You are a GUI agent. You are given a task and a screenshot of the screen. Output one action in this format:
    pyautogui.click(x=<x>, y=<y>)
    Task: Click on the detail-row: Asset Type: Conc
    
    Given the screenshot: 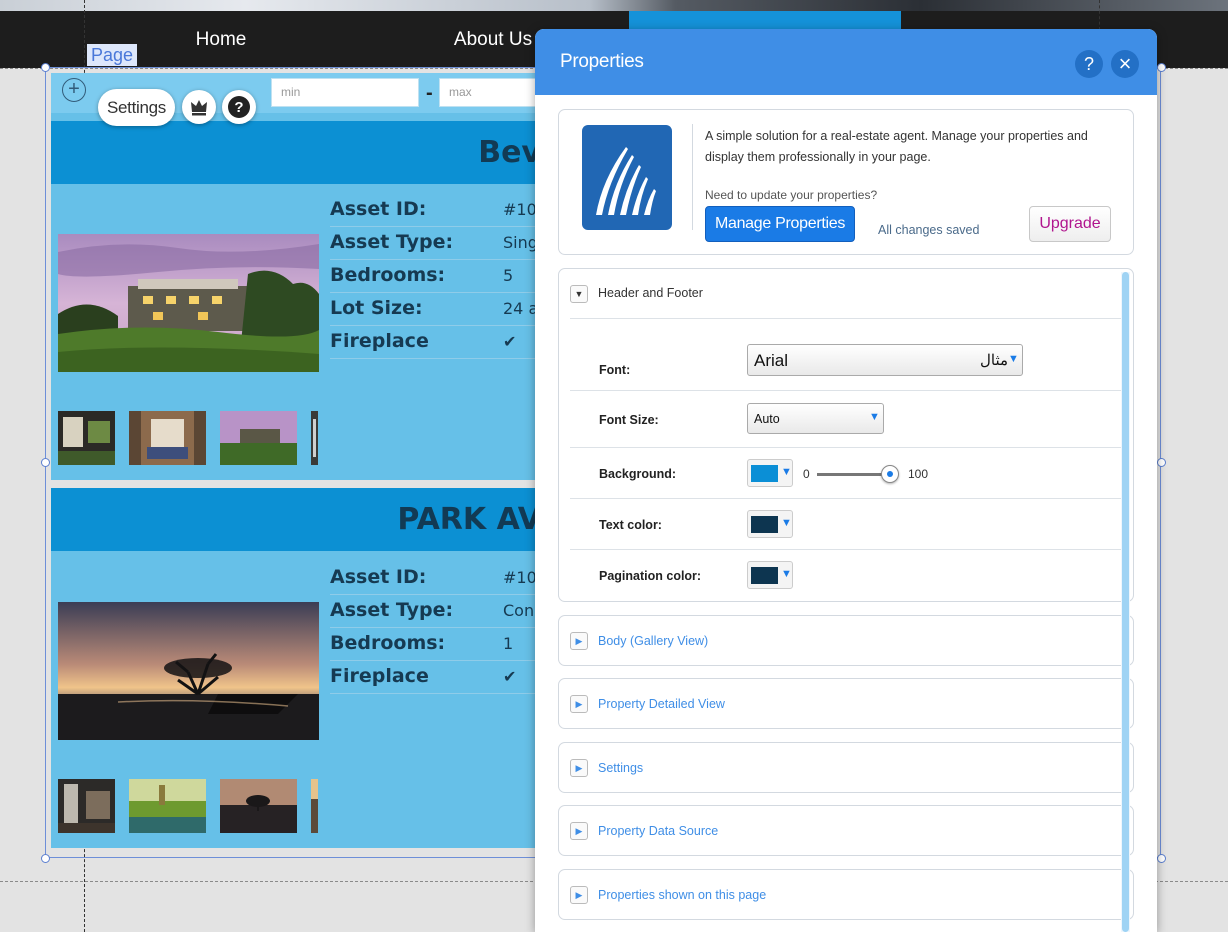 What is the action you would take?
    pyautogui.click(x=435, y=611)
    